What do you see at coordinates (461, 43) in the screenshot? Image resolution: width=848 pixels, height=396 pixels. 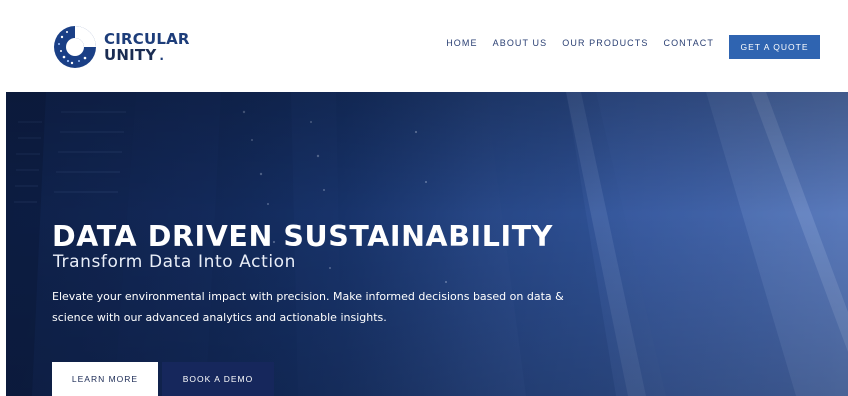 I see `nav-home: HOME` at bounding box center [461, 43].